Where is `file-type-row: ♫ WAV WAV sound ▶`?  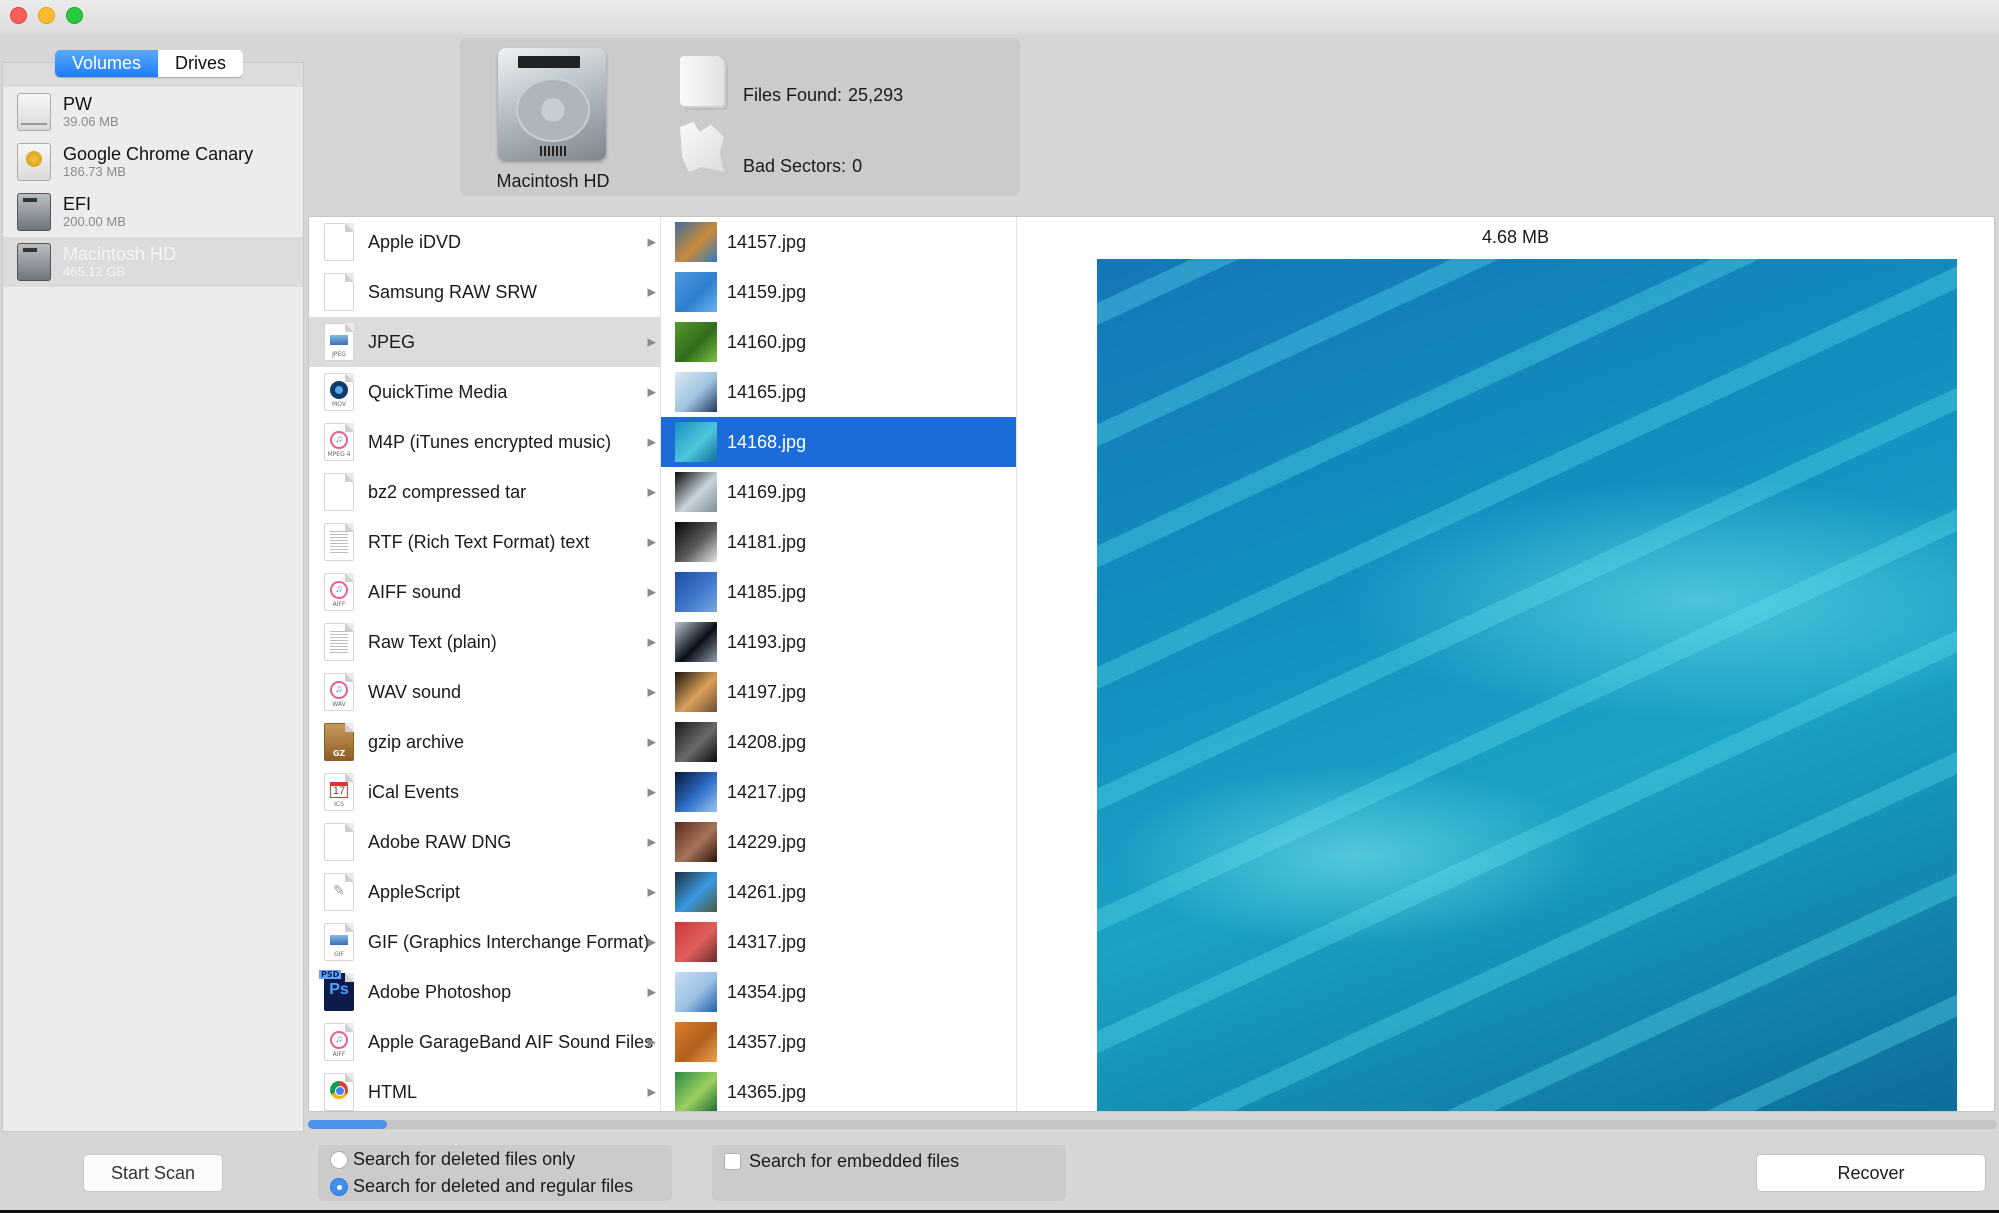 file-type-row: ♫ WAV WAV sound ▶ is located at coordinates (484, 692).